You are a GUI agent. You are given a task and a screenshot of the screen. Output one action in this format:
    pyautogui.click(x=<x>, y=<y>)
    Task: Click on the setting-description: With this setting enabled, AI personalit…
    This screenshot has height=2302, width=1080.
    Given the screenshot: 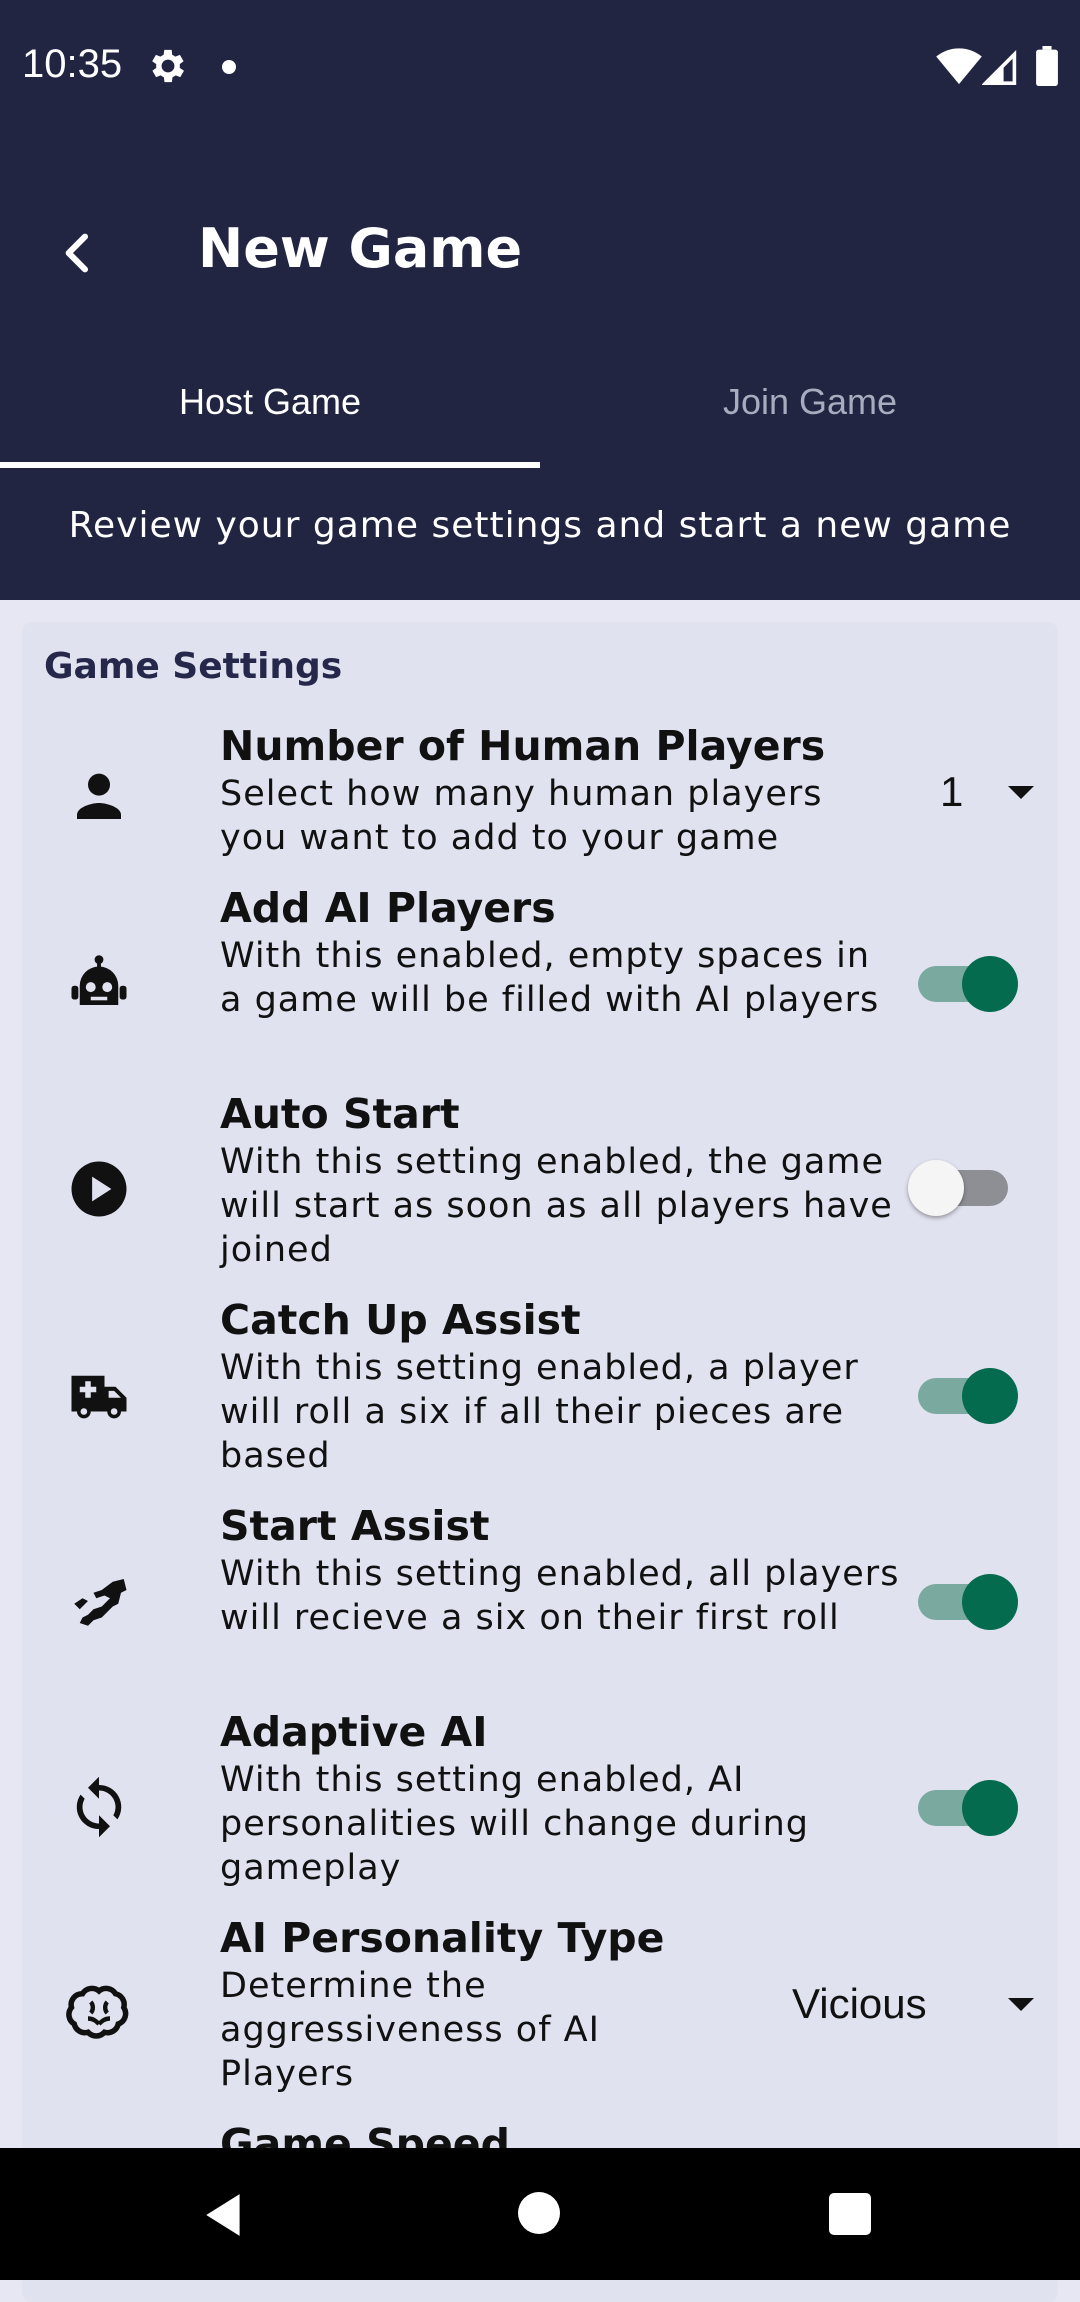 What is the action you would take?
    pyautogui.click(x=514, y=1824)
    